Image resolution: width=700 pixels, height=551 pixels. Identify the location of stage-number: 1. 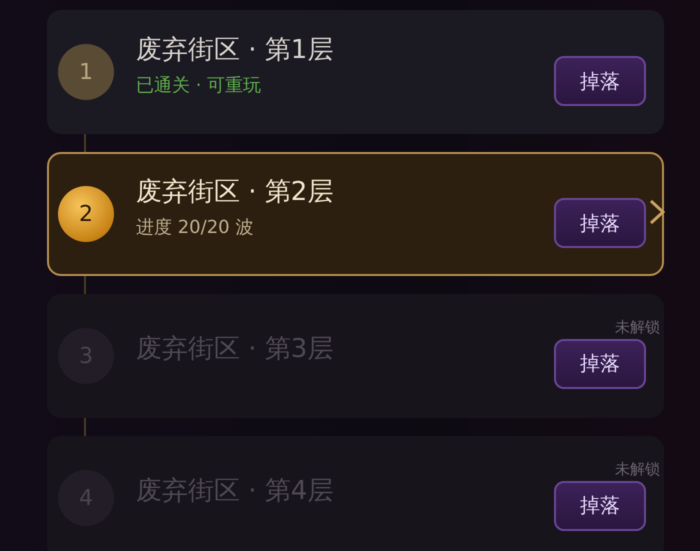
(86, 72).